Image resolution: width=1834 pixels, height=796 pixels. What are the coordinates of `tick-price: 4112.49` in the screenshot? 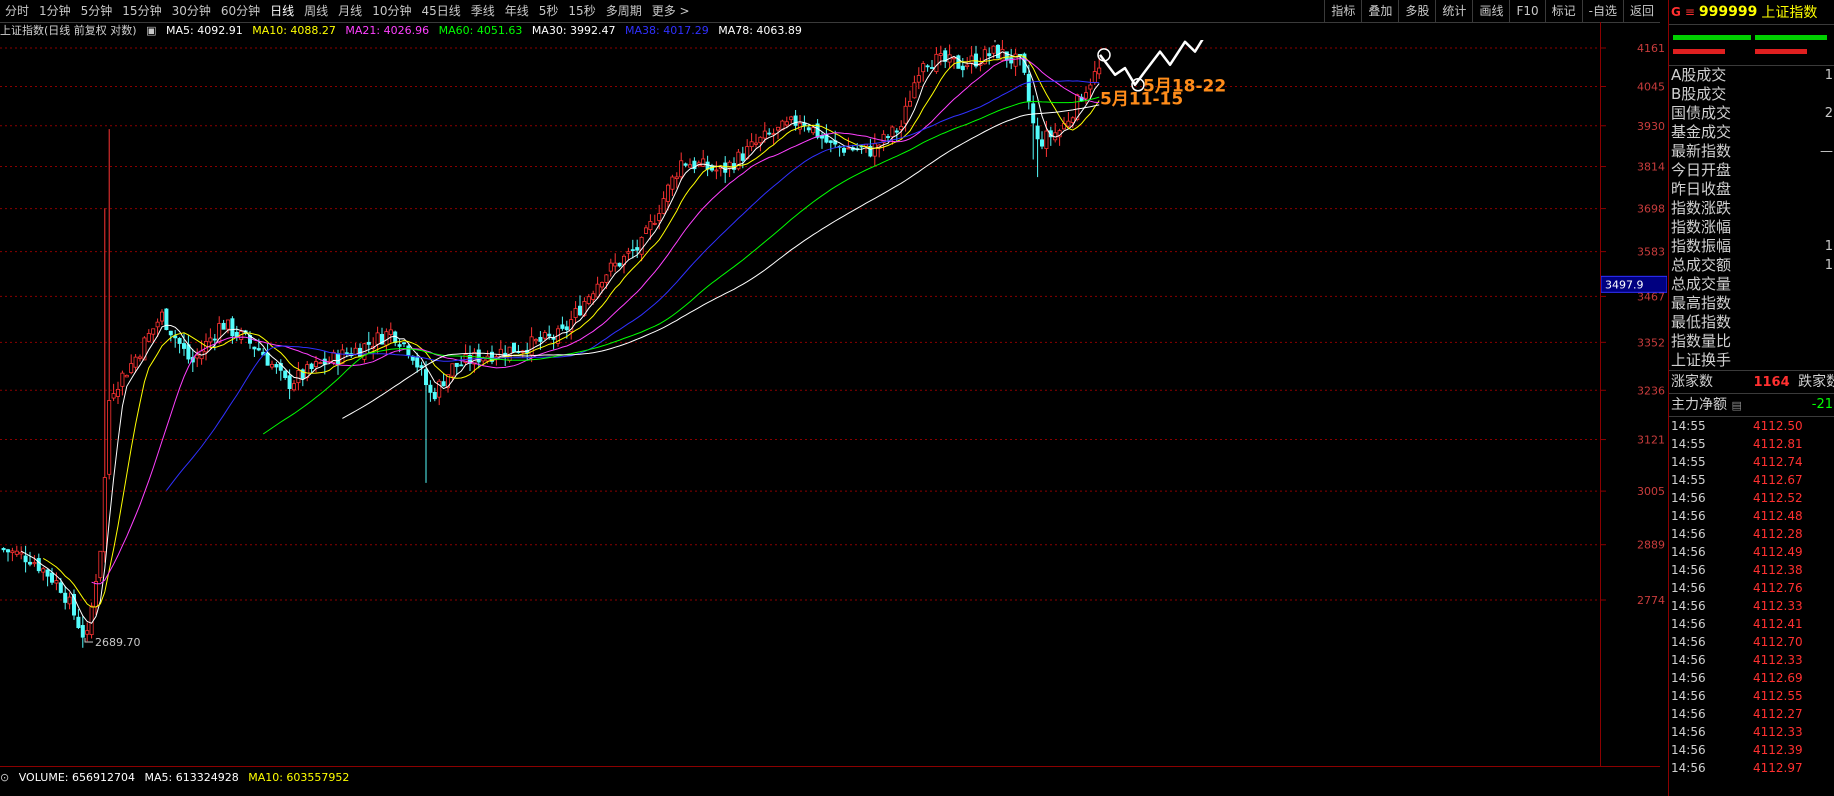 It's located at (1778, 552).